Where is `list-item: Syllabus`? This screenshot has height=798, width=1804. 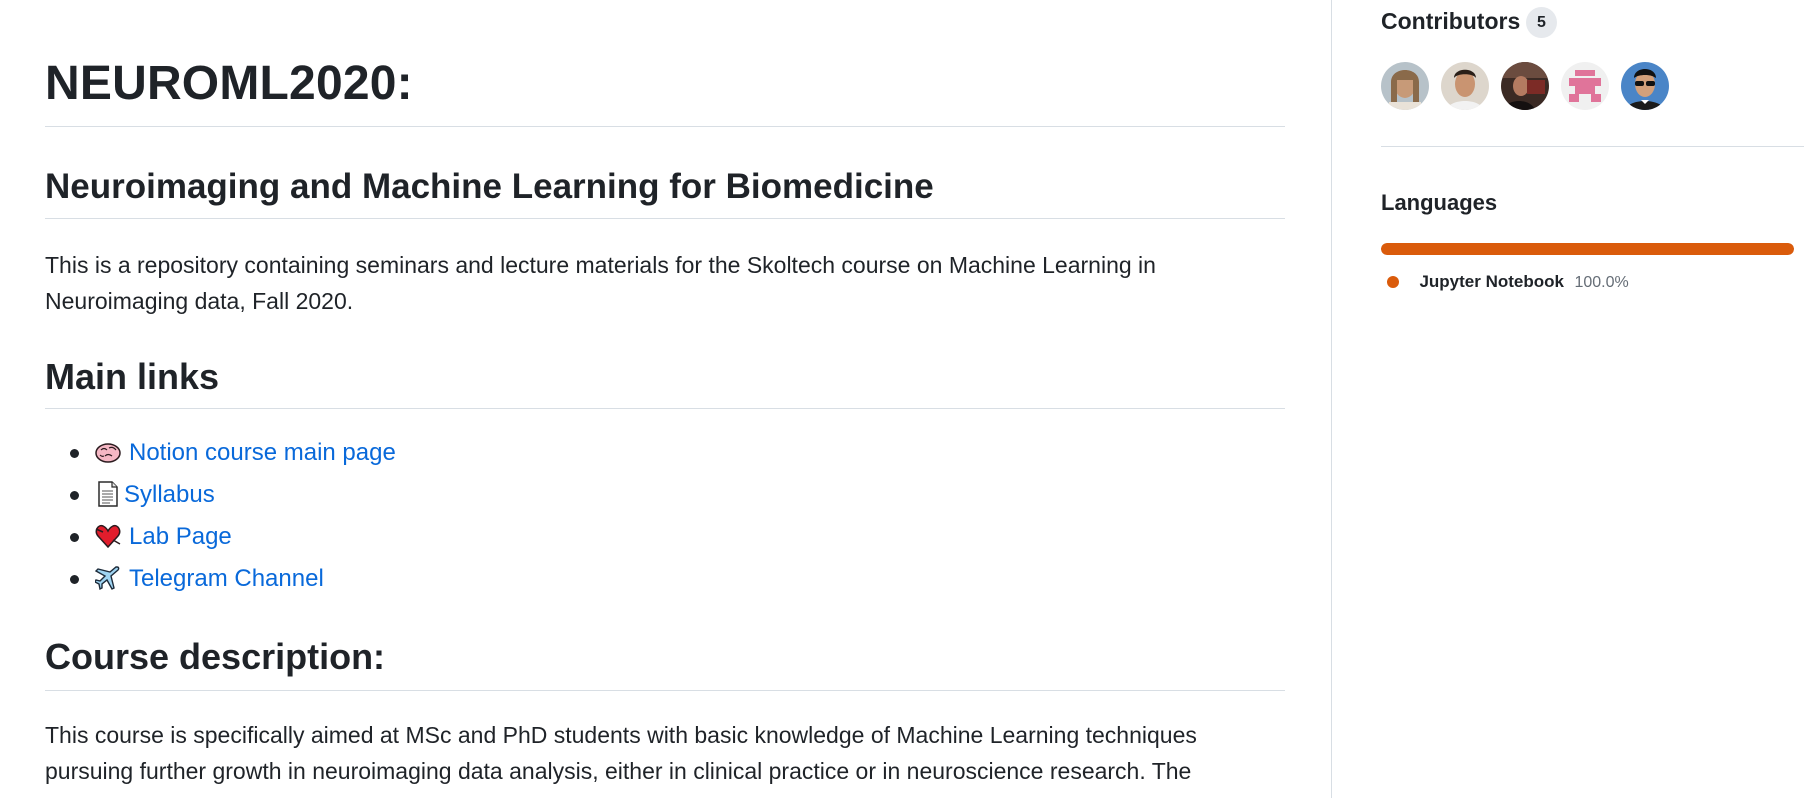 list-item: Syllabus is located at coordinates (220, 495).